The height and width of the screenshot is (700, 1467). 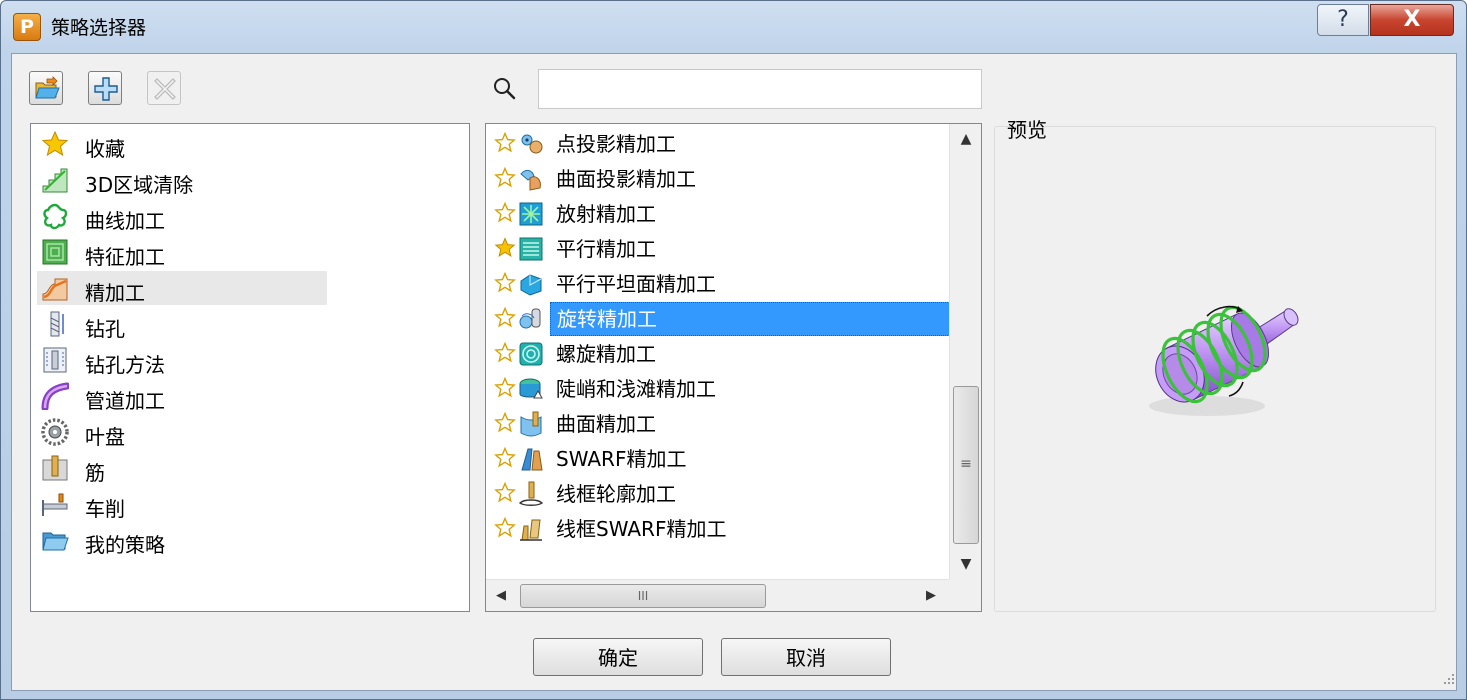 What do you see at coordinates (606, 424) in the screenshot?
I see `strategy-label: 曲面精加工` at bounding box center [606, 424].